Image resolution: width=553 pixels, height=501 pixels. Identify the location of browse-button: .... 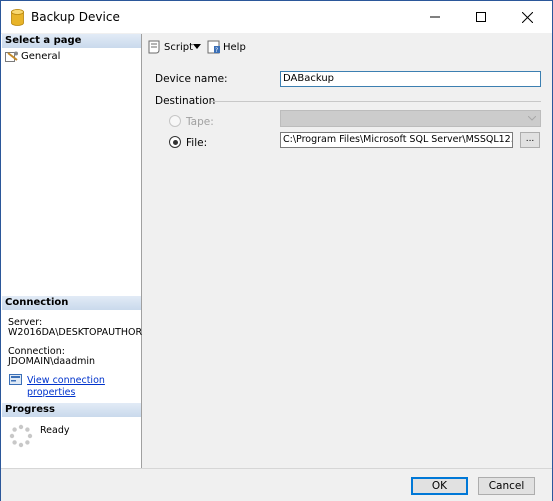
(530, 140).